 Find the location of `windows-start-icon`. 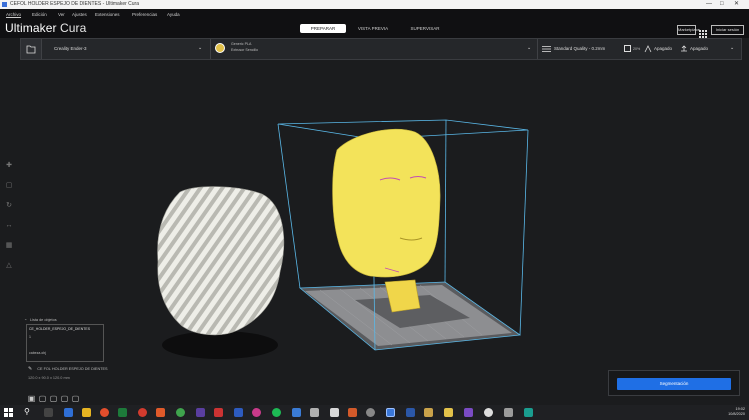

windows-start-icon is located at coordinates (8, 412).